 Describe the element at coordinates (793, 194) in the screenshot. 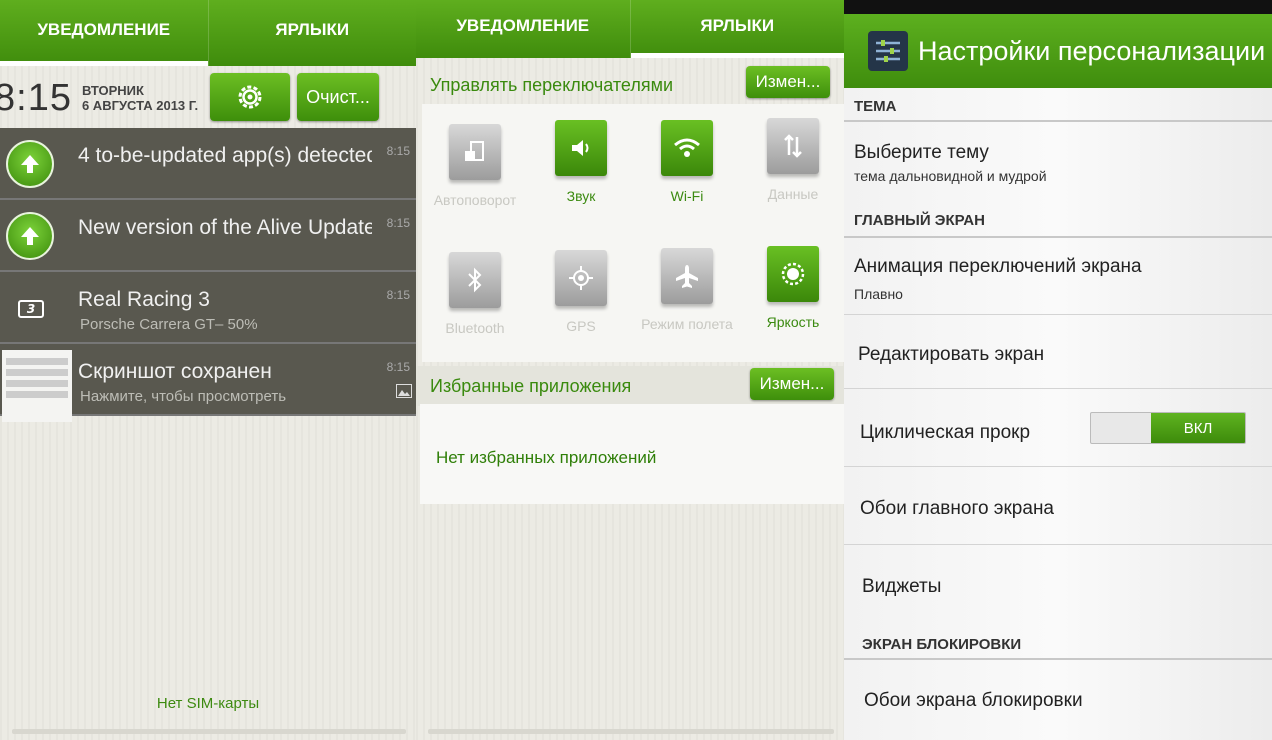

I see `toggle-label: Данные` at that location.